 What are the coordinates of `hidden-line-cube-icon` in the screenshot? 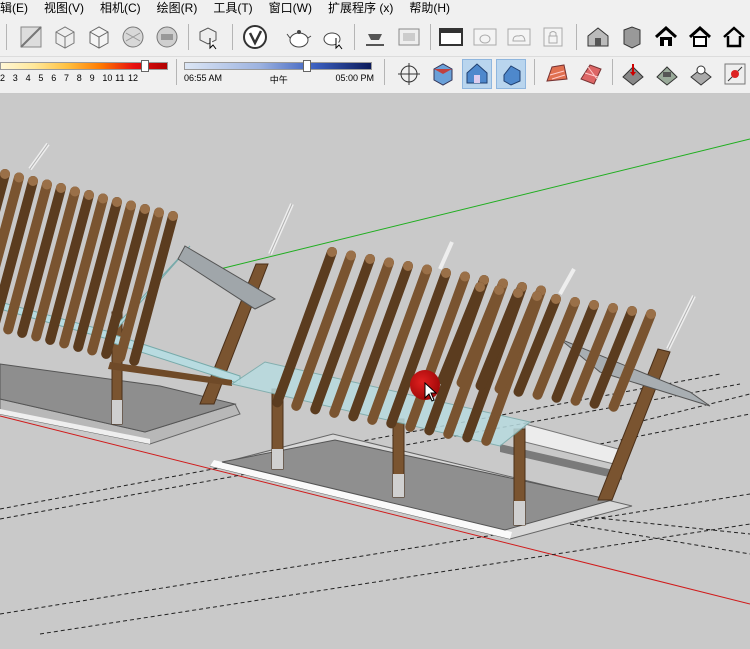 It's located at (99, 37).